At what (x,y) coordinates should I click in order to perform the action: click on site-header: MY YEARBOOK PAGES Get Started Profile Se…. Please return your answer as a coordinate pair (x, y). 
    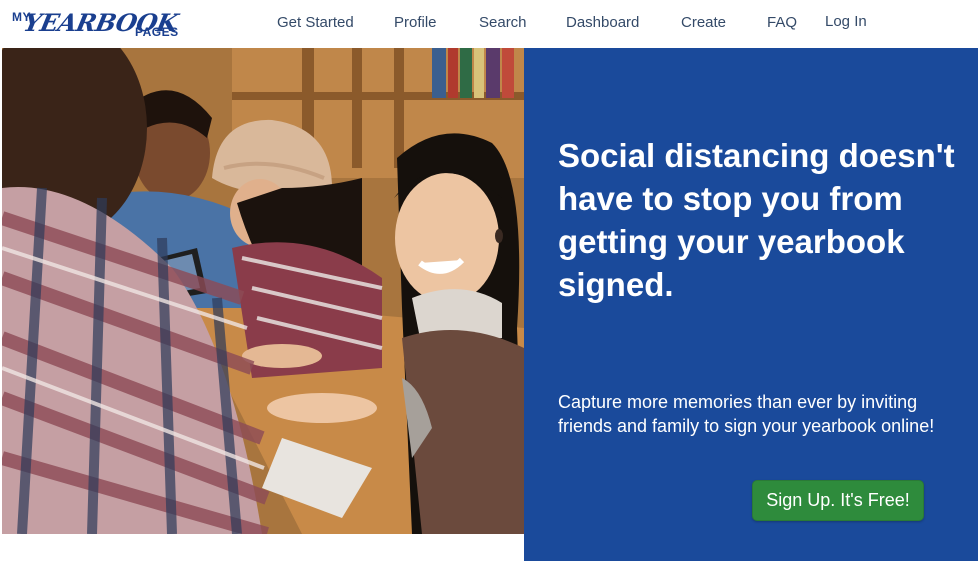
    Looking at the image, I should click on (489, 24).